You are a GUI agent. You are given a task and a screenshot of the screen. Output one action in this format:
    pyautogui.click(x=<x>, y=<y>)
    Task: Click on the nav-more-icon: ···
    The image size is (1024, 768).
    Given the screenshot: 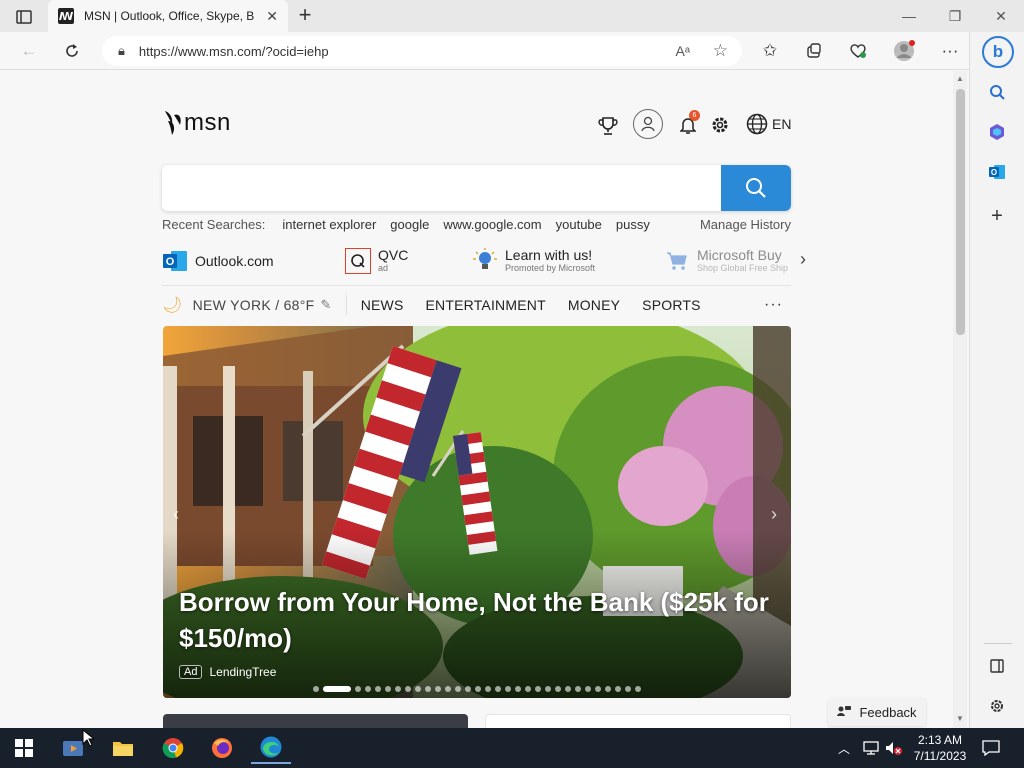 What is the action you would take?
    pyautogui.click(x=773, y=305)
    